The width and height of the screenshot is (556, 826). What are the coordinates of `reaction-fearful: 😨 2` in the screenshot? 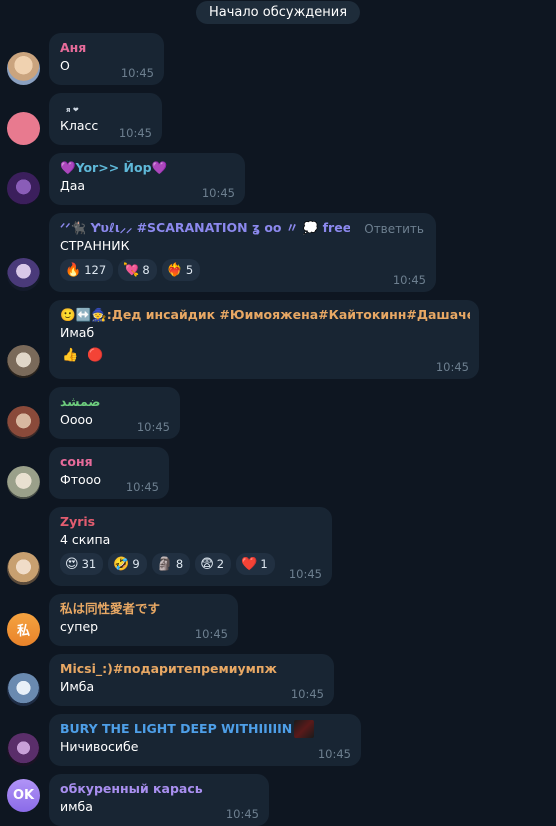 It's located at (213, 564).